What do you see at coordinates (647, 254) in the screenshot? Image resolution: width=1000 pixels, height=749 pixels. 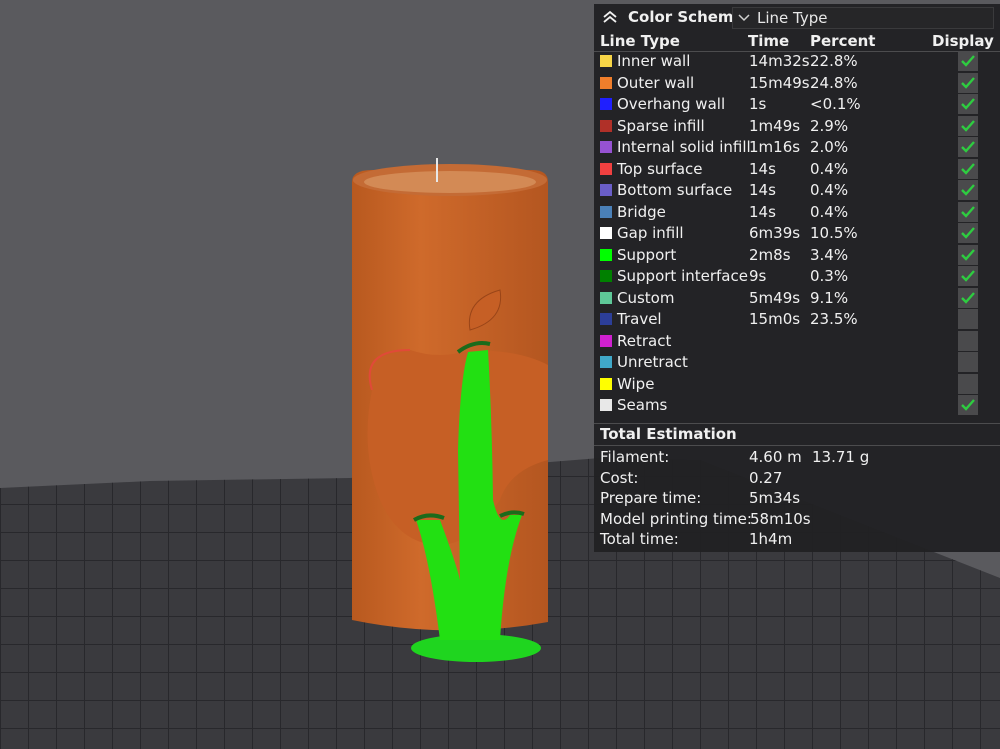 I see `line-type-name: Support` at bounding box center [647, 254].